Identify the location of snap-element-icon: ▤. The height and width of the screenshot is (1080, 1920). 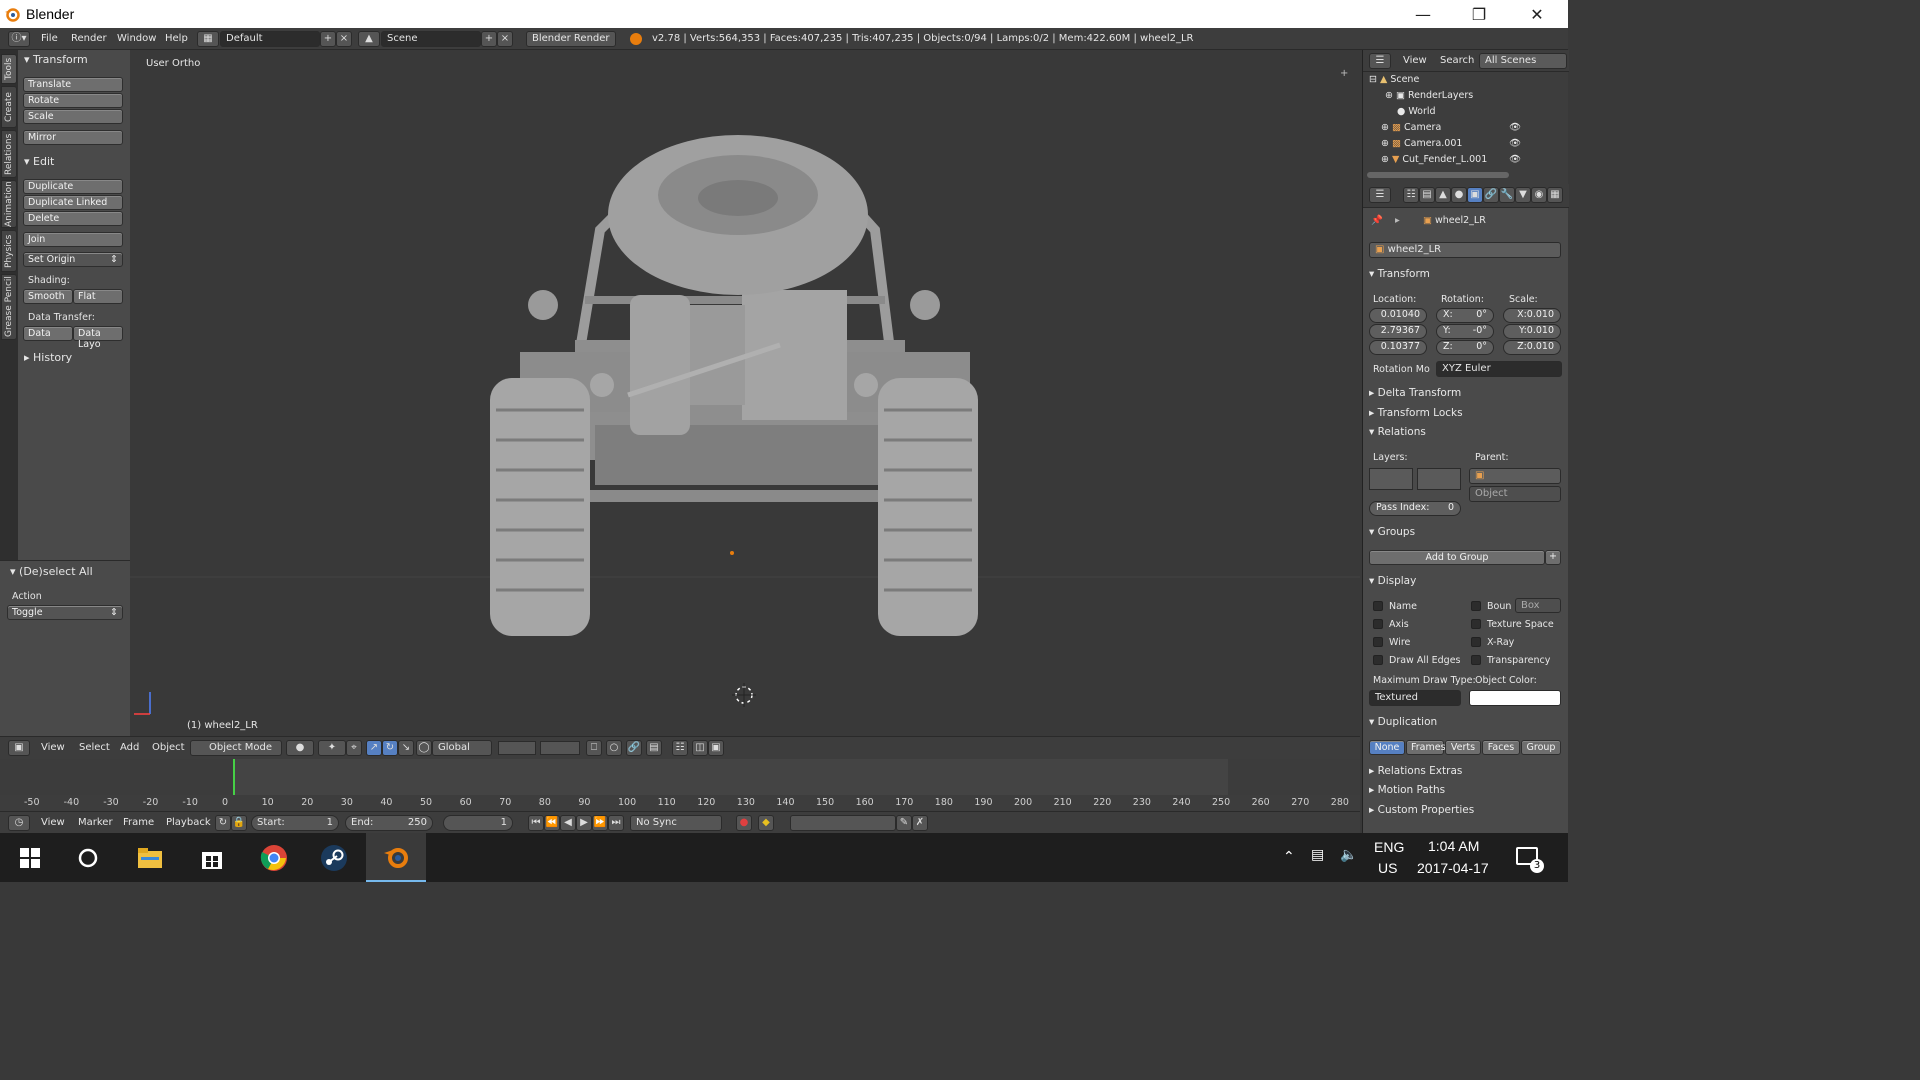
(654, 748).